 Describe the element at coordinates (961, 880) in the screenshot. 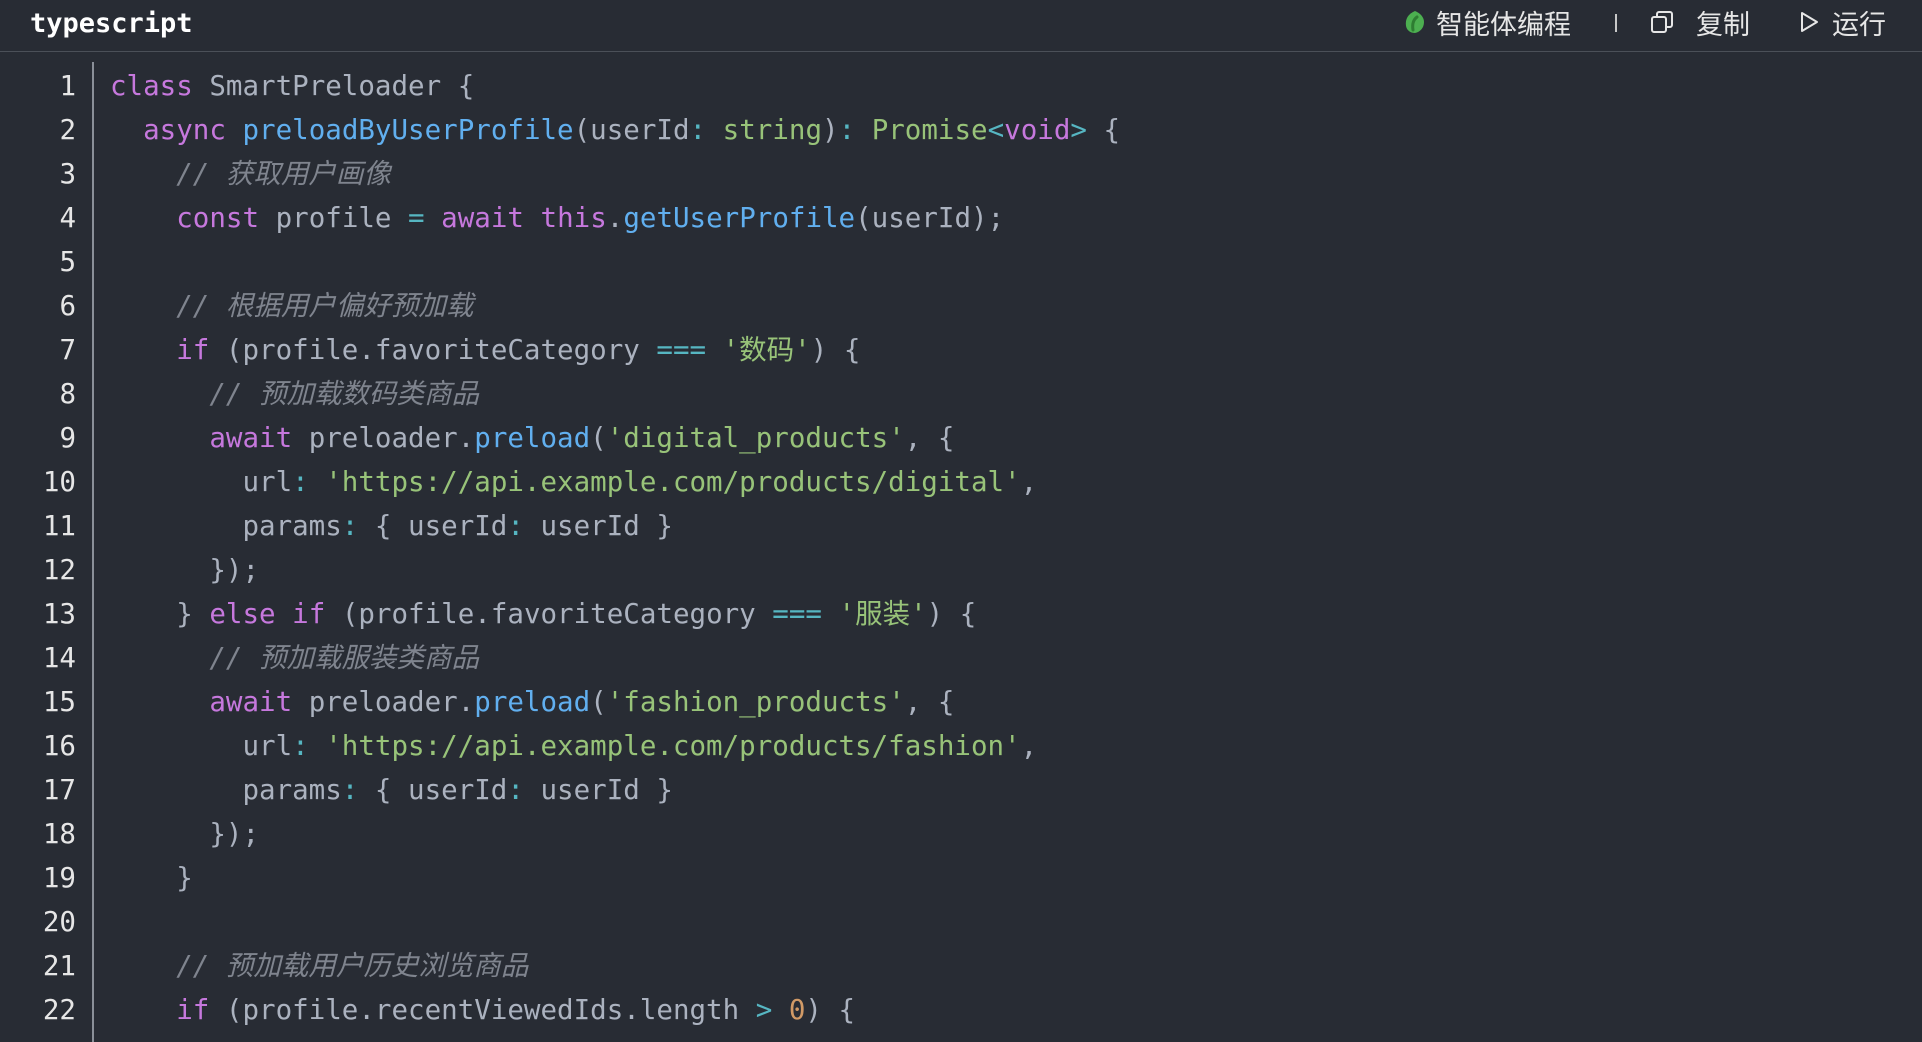

I see `code-line: 19 }` at that location.